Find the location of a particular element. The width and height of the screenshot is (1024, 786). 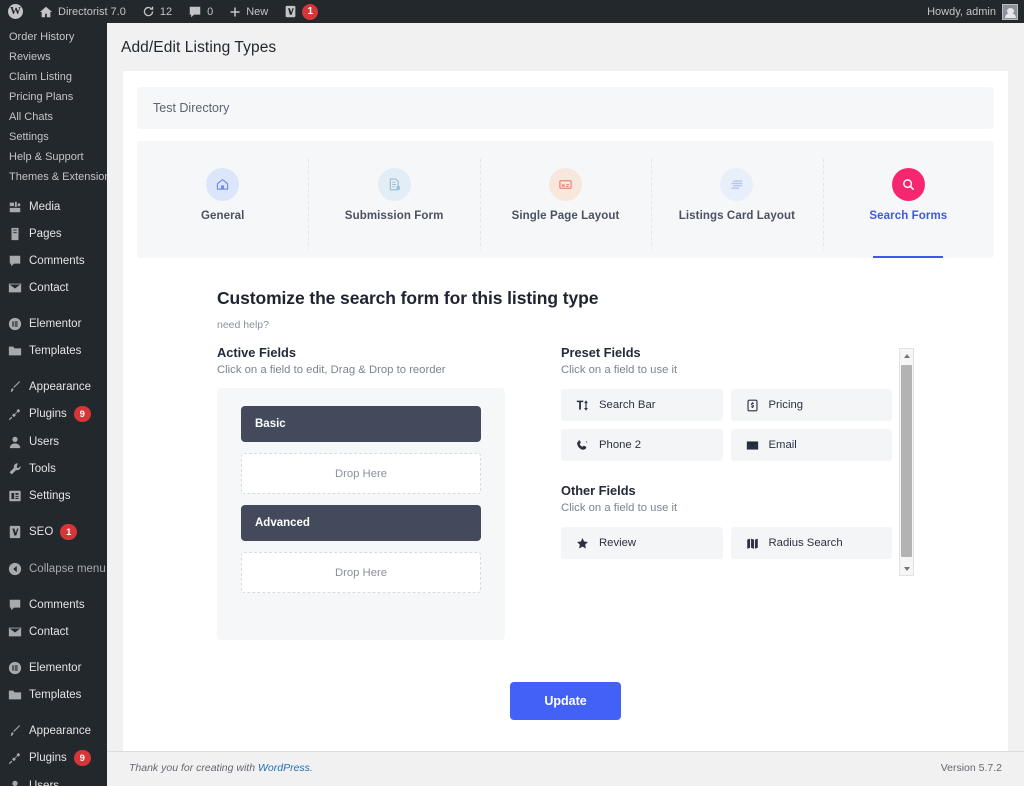

need-help-link: need help? is located at coordinates (565, 325).